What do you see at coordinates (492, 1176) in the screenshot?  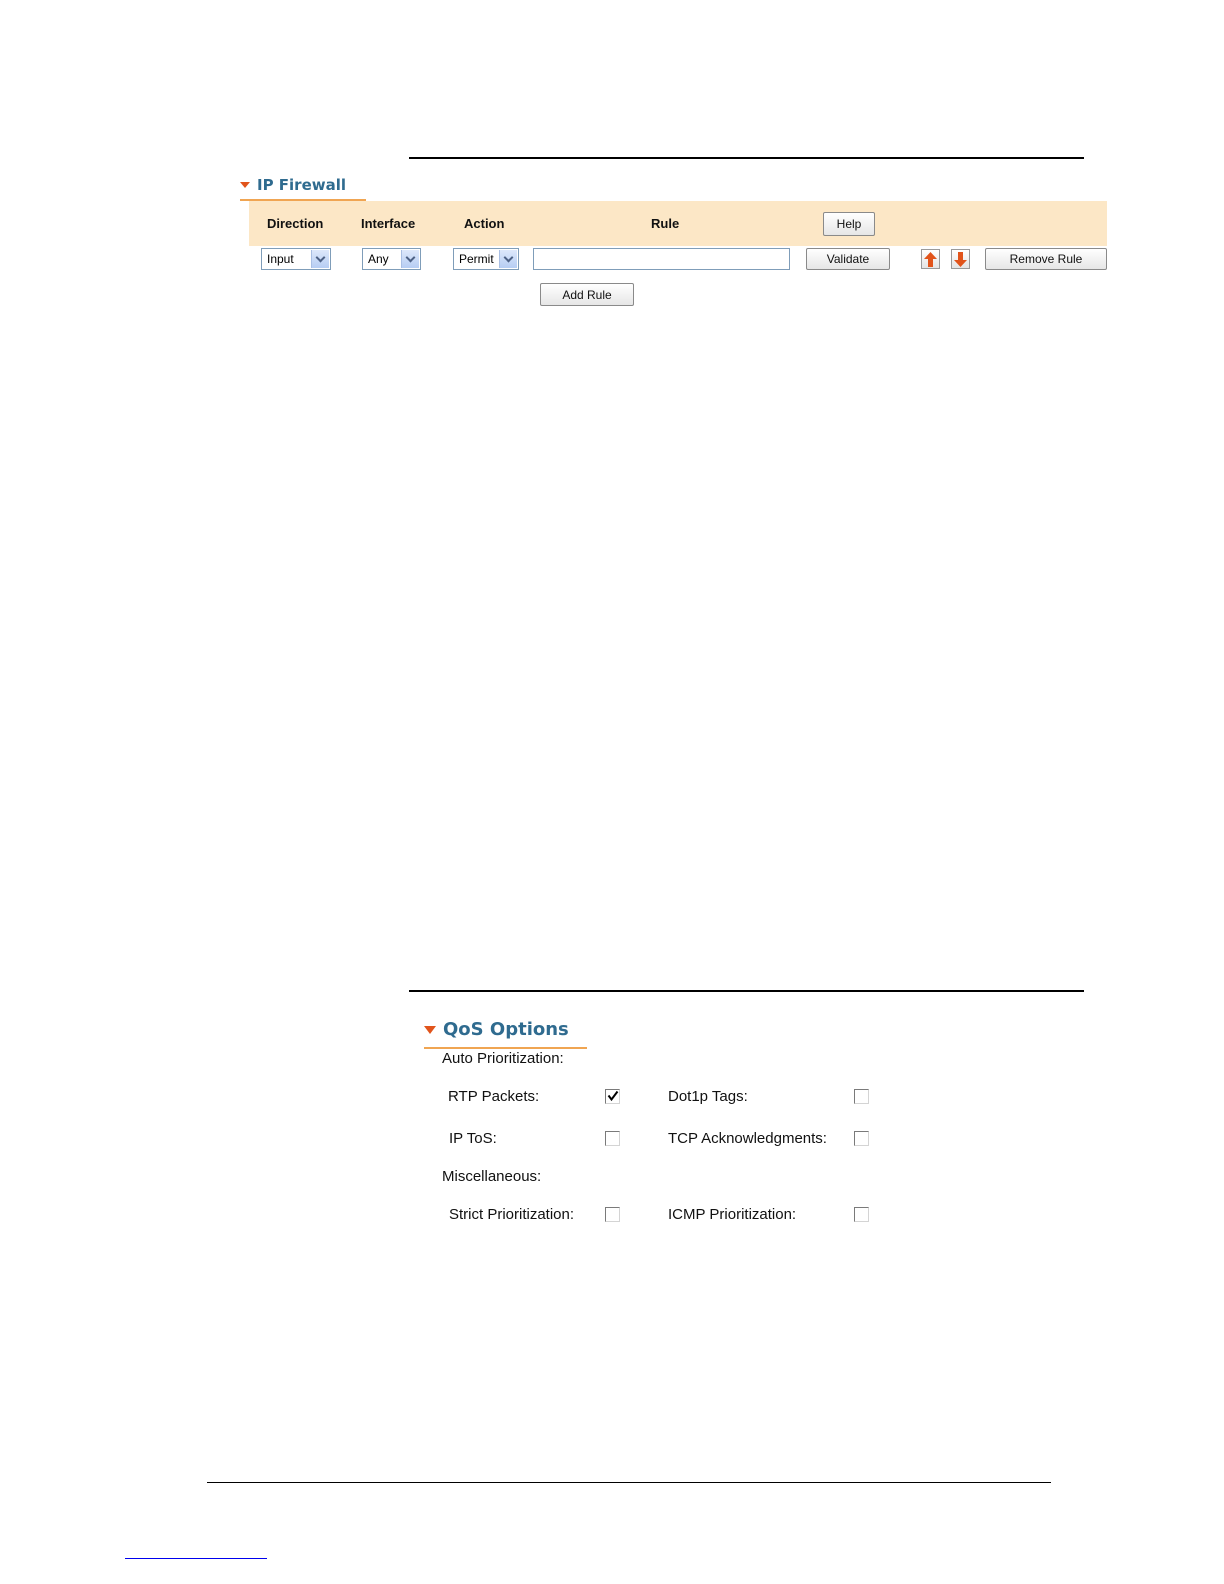 I see `miscellaneous-heading: Miscellaneous:` at bounding box center [492, 1176].